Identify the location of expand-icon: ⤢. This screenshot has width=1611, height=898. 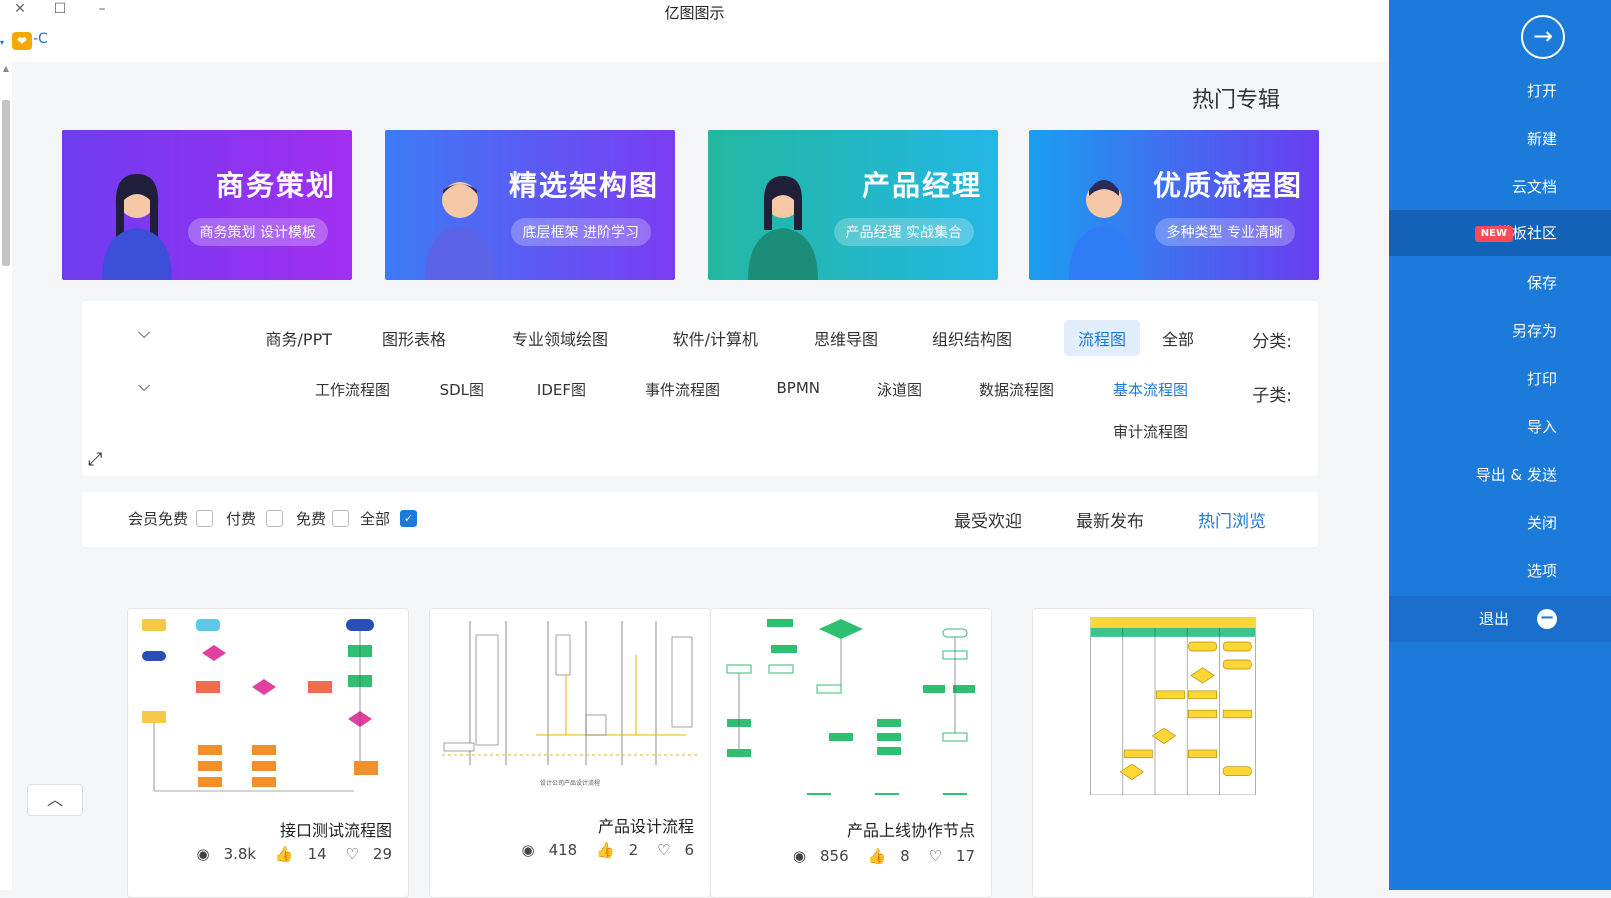
(95, 459).